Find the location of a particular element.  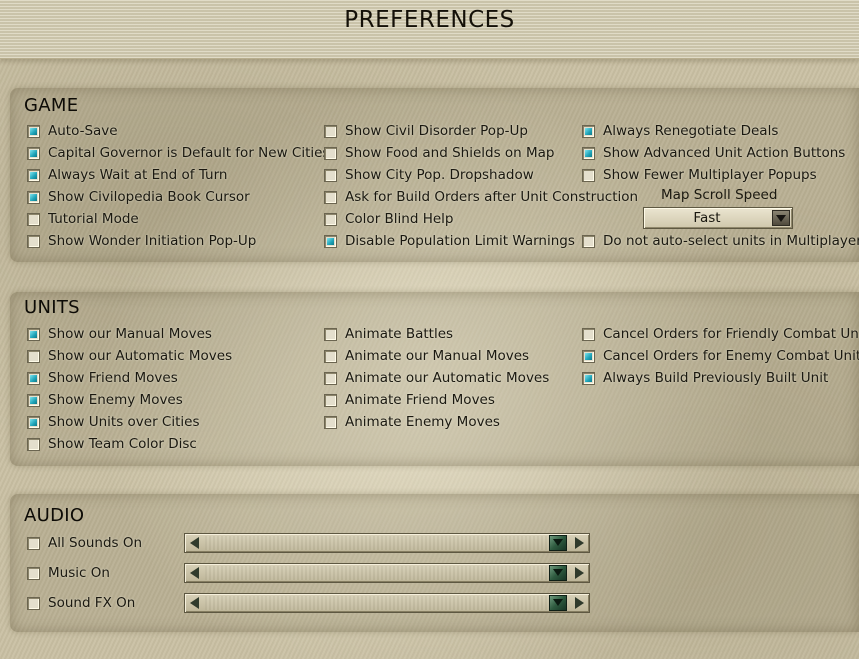

game-option-auto-save: Auto-Save is located at coordinates (72, 131).